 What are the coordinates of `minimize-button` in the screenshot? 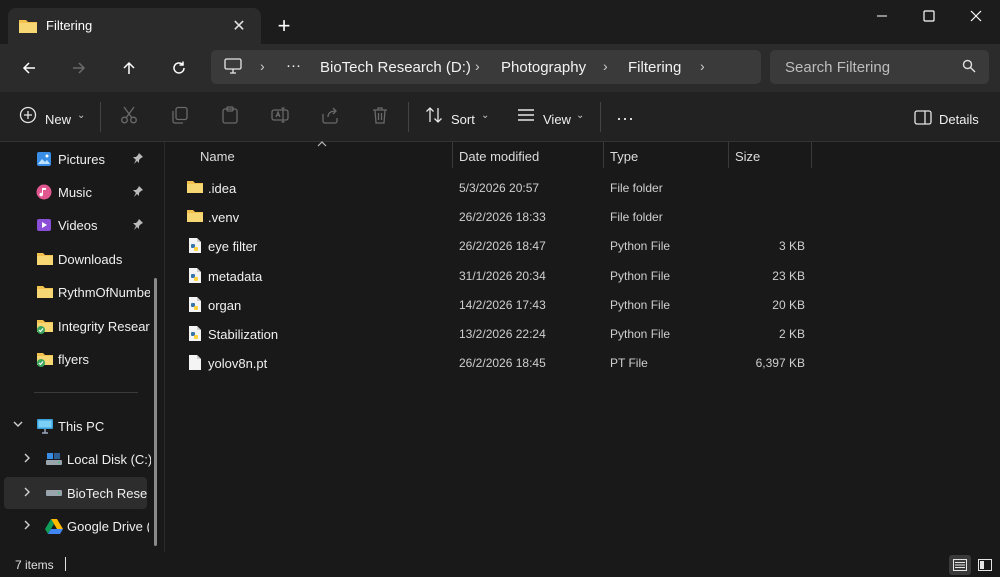 It's located at (882, 16).